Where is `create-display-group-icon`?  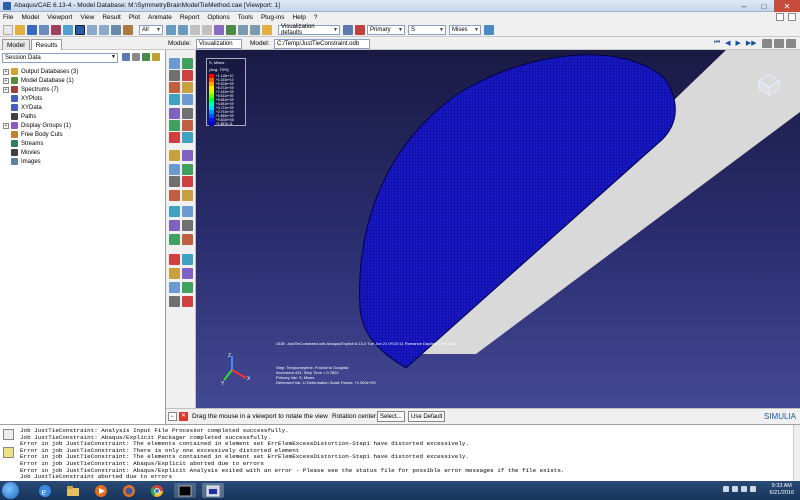
create-display-group-icon is located at coordinates (174, 181).